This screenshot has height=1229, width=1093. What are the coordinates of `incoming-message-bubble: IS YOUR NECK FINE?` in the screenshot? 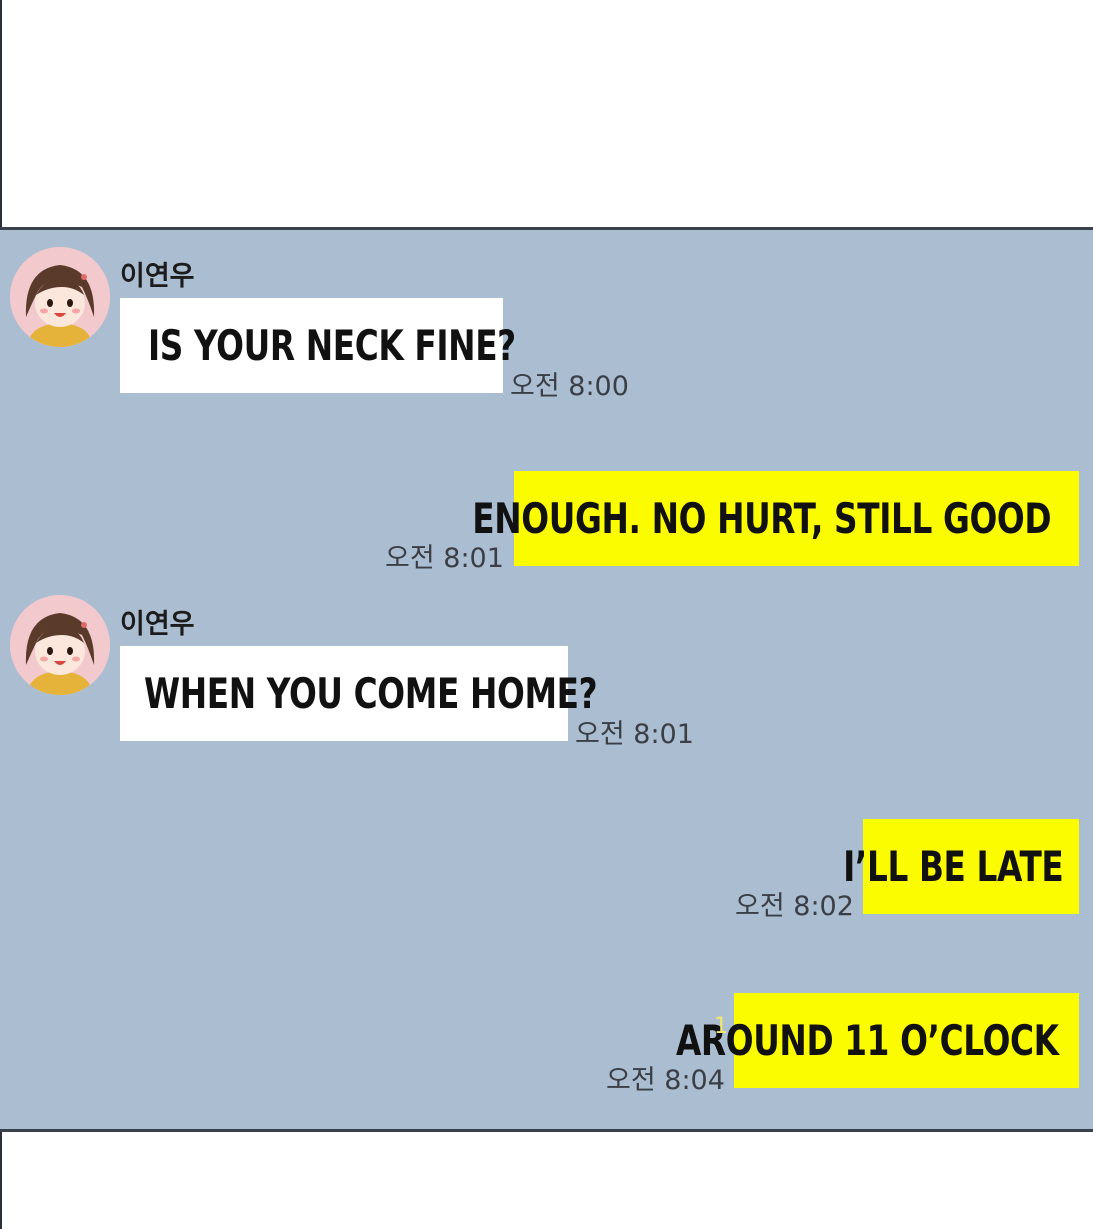 It's located at (318, 345).